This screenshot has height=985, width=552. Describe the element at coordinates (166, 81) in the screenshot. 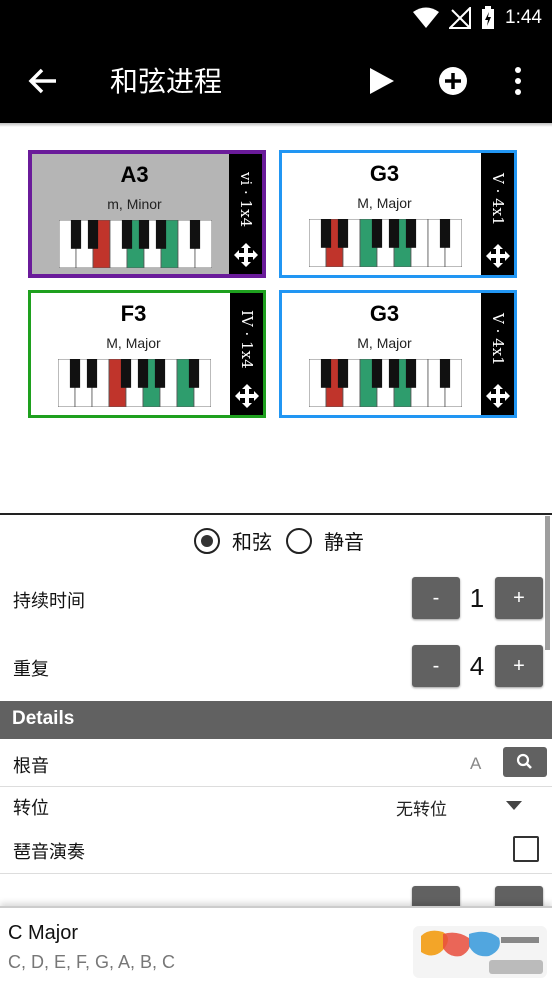

I see `page-title: 和弦进程` at that location.